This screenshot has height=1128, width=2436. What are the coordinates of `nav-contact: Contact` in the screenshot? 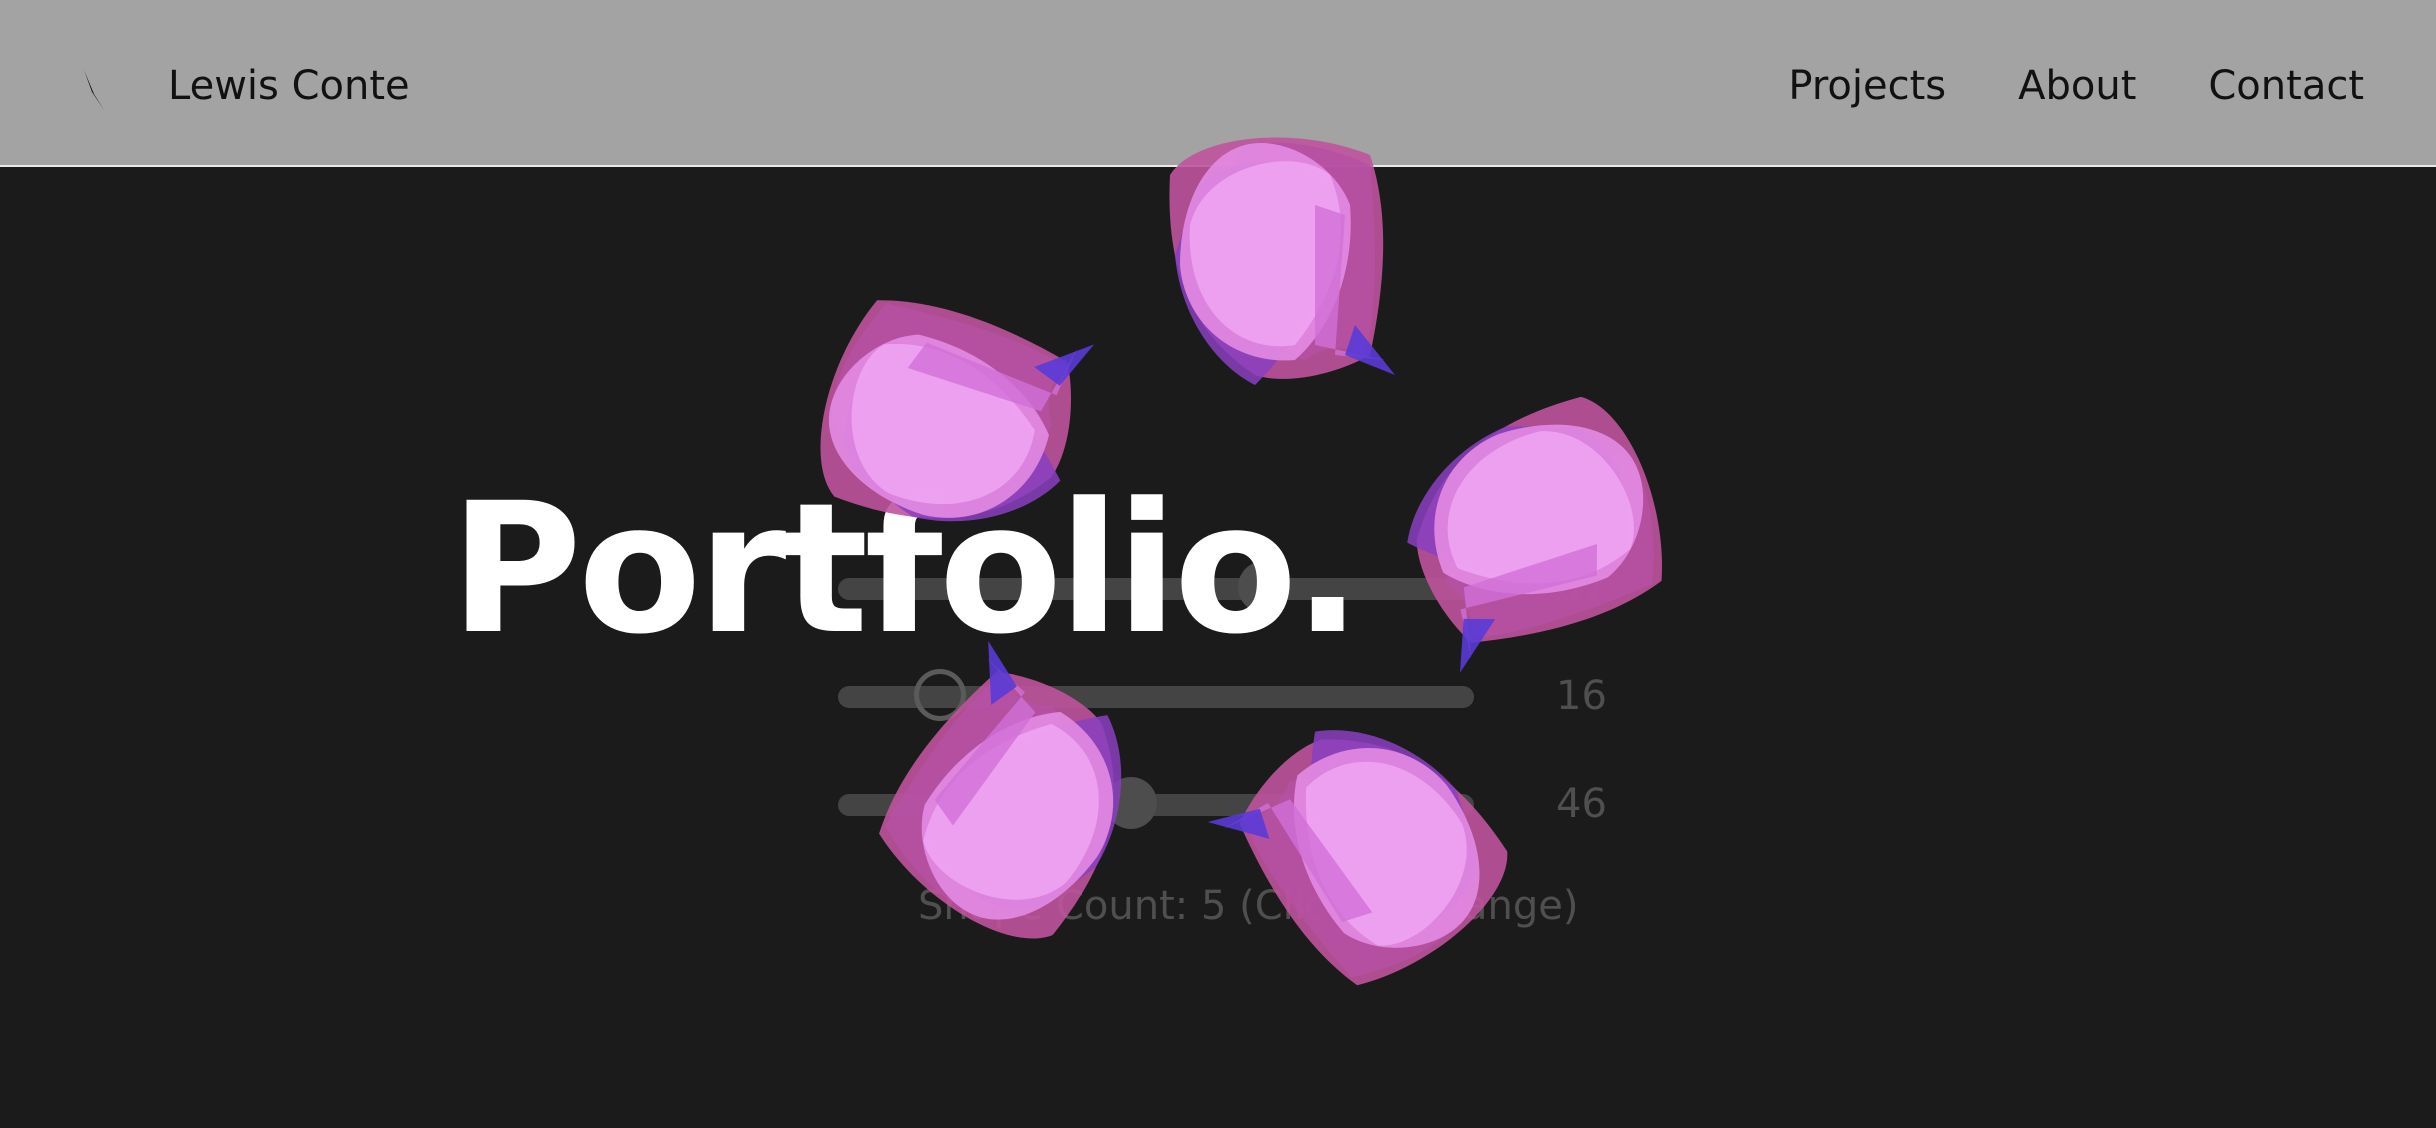 It's located at (2286, 86).